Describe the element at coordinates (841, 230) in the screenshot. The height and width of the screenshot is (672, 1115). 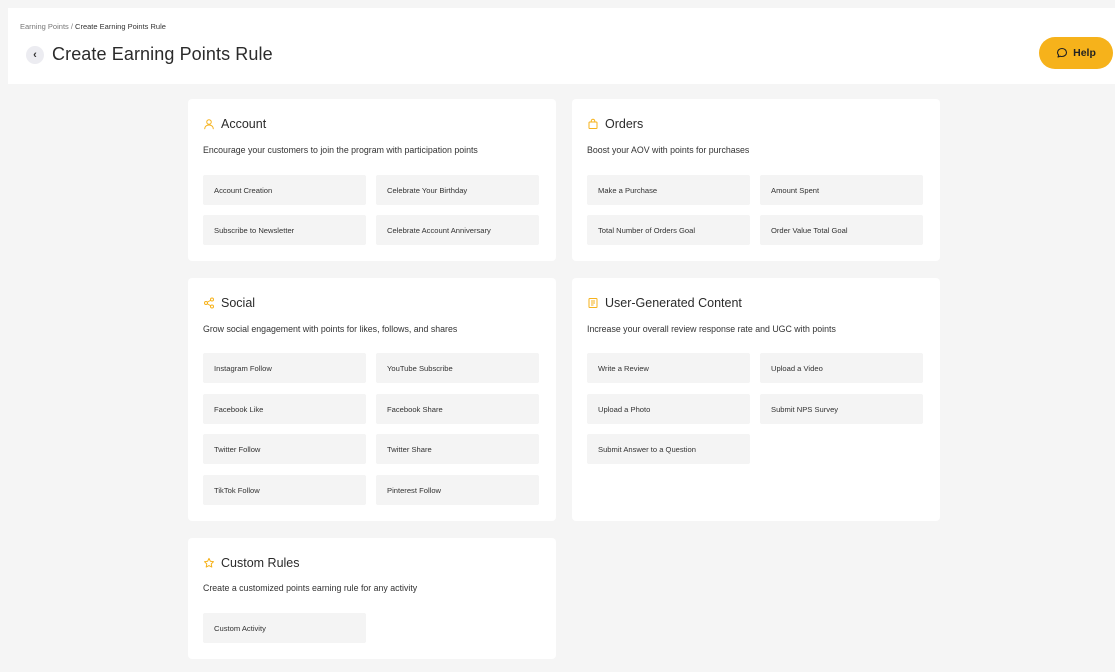
I see `option-order-value-goal: Order Value Total Goal` at that location.